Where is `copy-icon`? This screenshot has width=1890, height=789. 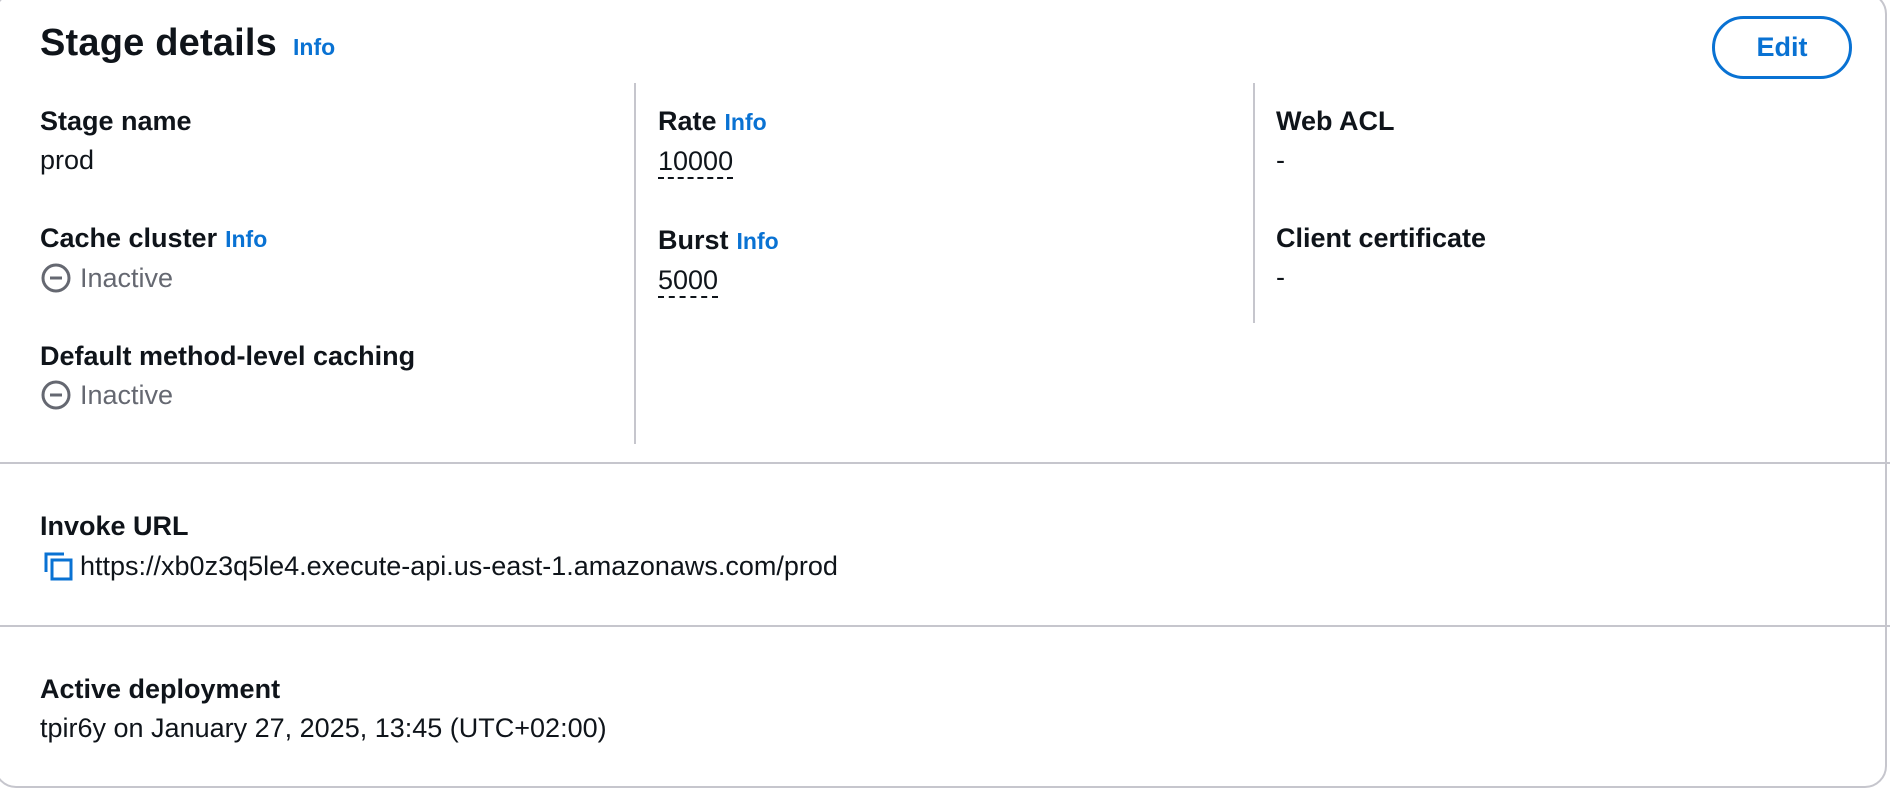 copy-icon is located at coordinates (58, 566).